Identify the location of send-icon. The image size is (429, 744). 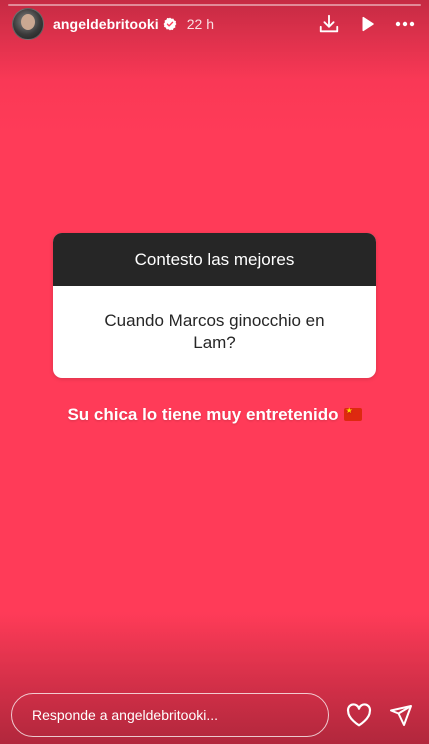
(401, 715).